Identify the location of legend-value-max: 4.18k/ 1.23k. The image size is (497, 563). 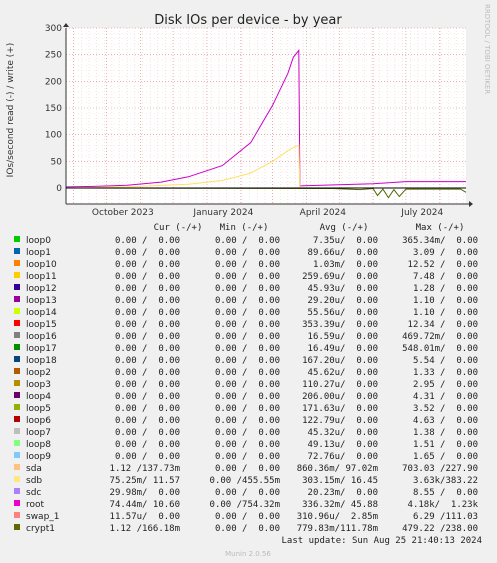
(443, 505).